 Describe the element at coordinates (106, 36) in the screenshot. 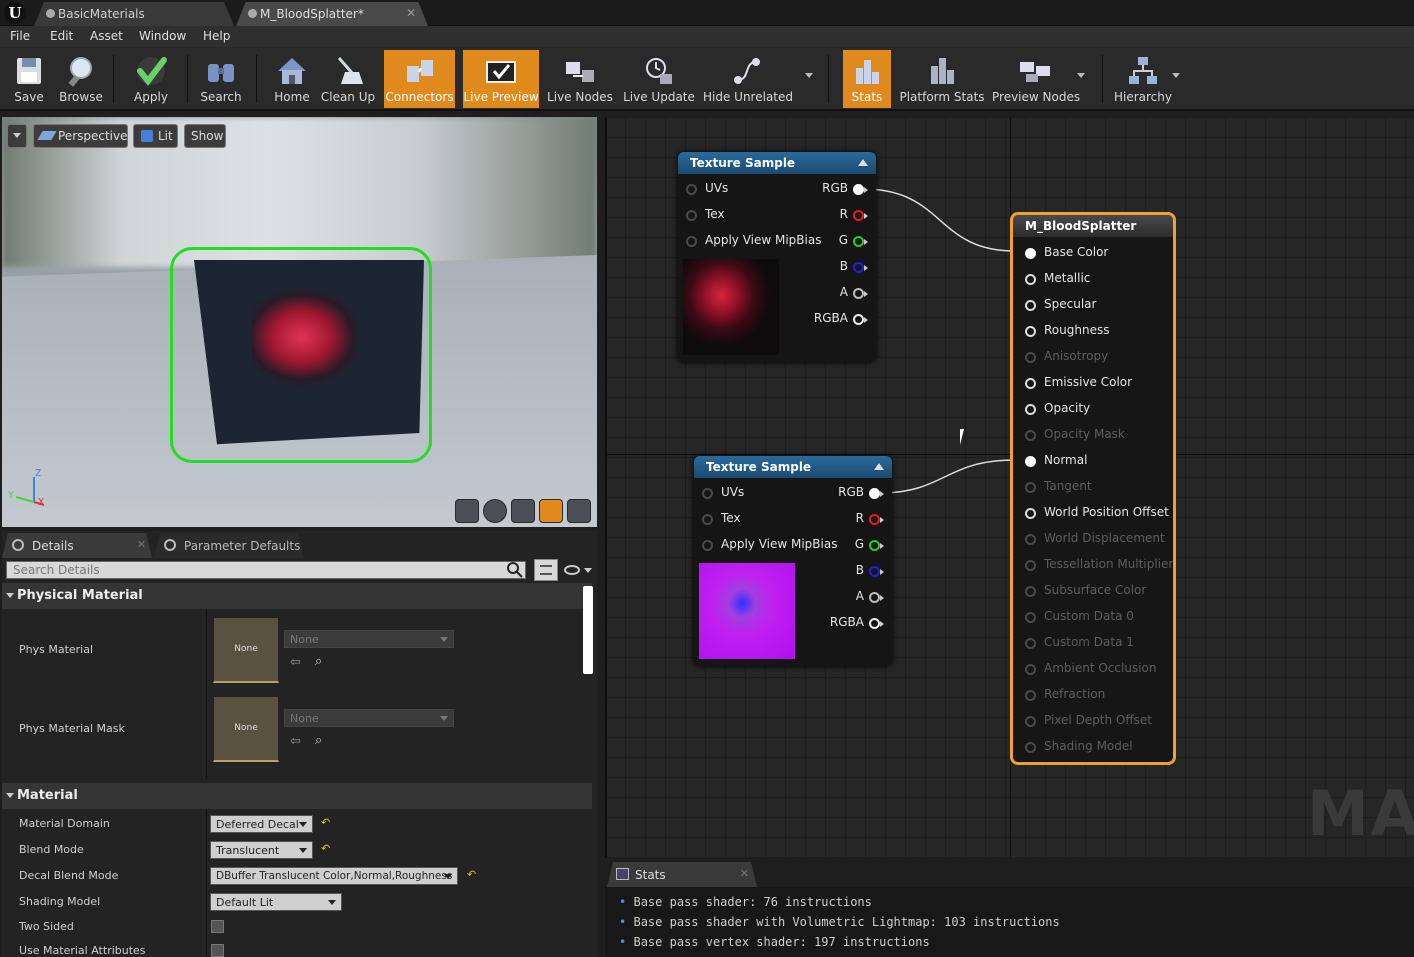

I see `menu-asset: Asset` at that location.